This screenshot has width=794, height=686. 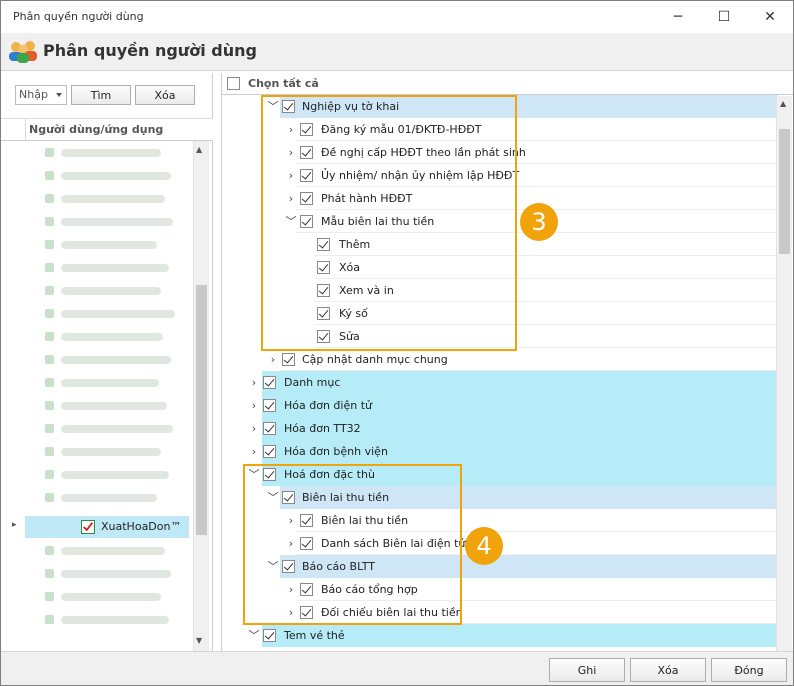 I want to click on tree-row: › Hóa đơn TT32, so click(x=500, y=428).